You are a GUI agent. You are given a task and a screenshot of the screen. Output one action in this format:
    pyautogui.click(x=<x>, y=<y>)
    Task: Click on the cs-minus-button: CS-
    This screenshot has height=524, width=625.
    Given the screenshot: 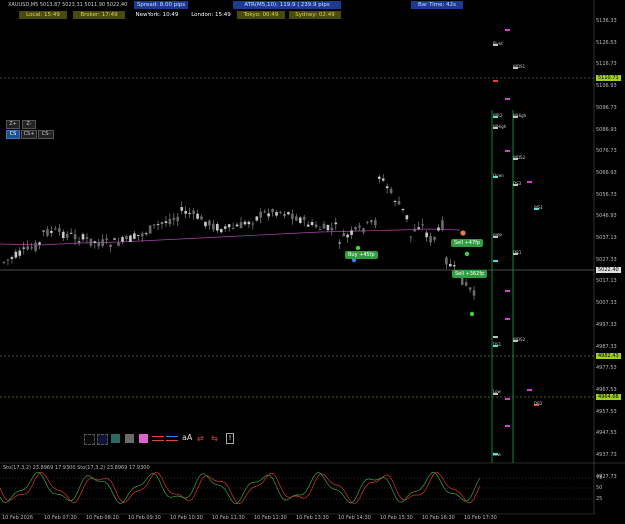 What is the action you would take?
    pyautogui.click(x=46, y=134)
    